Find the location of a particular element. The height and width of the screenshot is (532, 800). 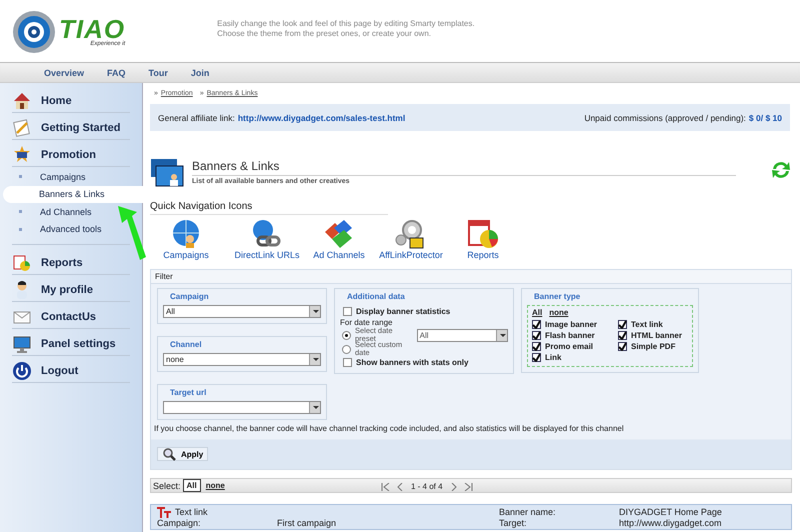

tagline-text: Choose the theme from the preset ones, or create your own. is located at coordinates (324, 34).